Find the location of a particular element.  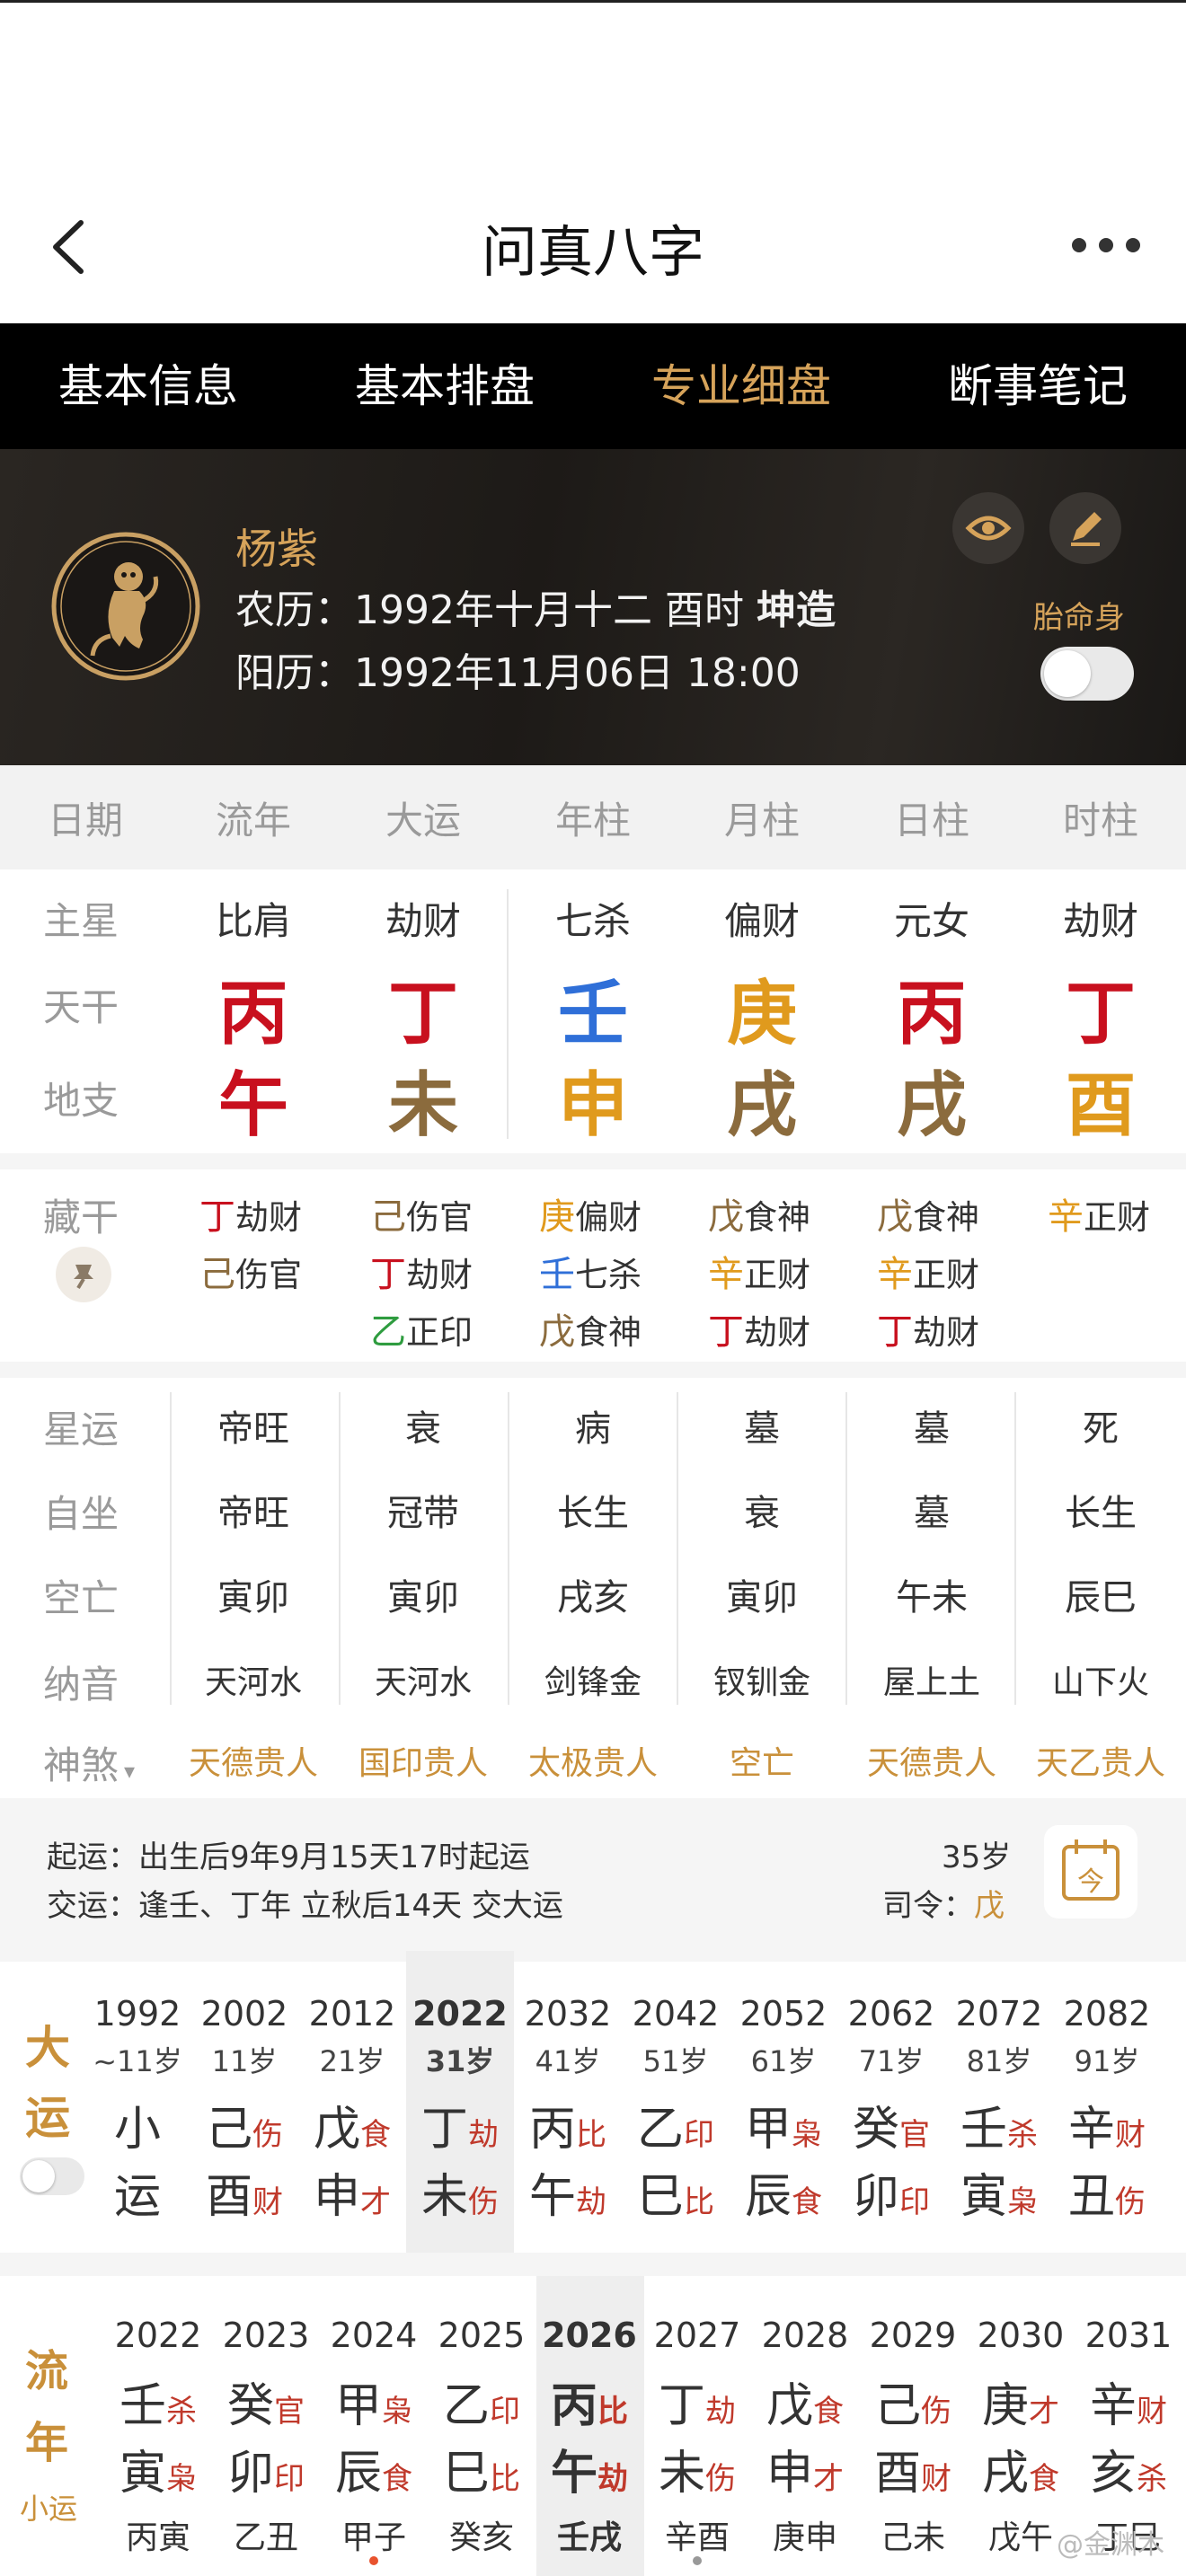

dayun-branch-ten-god: 伤 is located at coordinates (483, 2202).